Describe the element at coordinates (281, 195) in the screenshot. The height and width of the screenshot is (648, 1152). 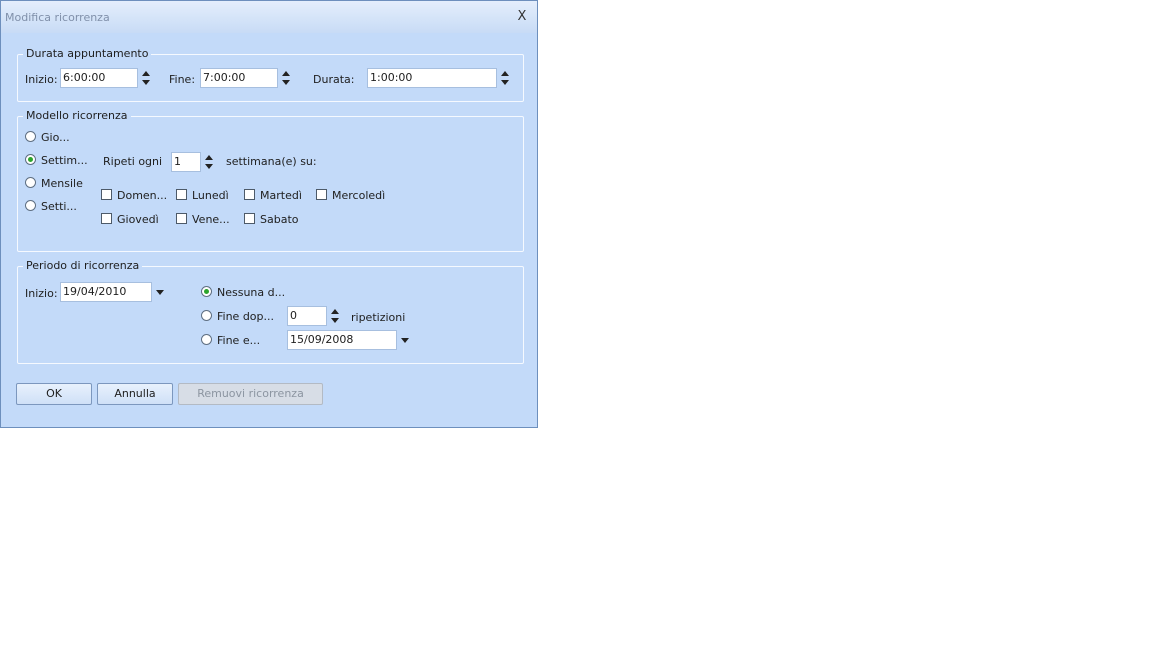
I see `check-martedi-label: Martedì` at that location.